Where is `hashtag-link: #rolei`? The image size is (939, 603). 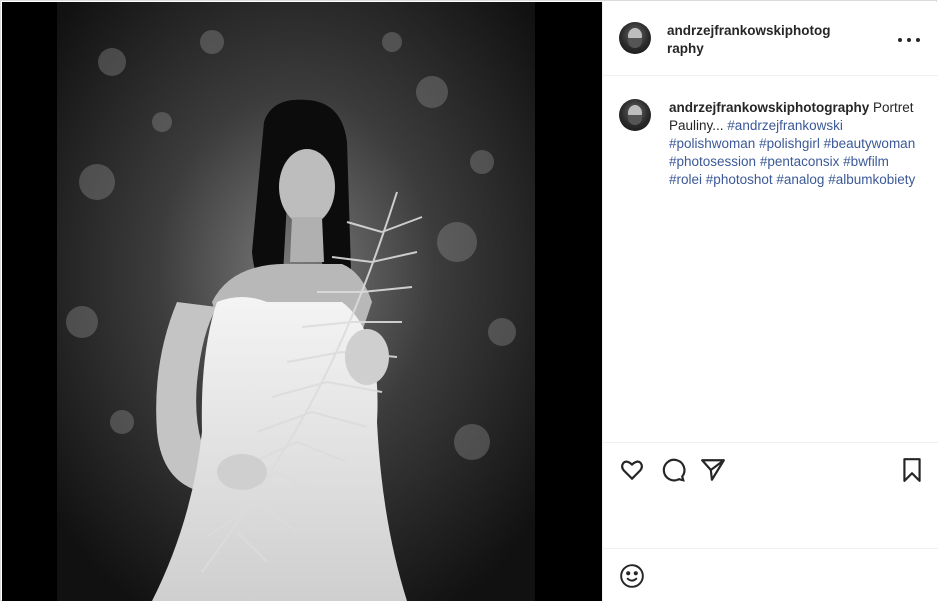 hashtag-link: #rolei is located at coordinates (685, 179).